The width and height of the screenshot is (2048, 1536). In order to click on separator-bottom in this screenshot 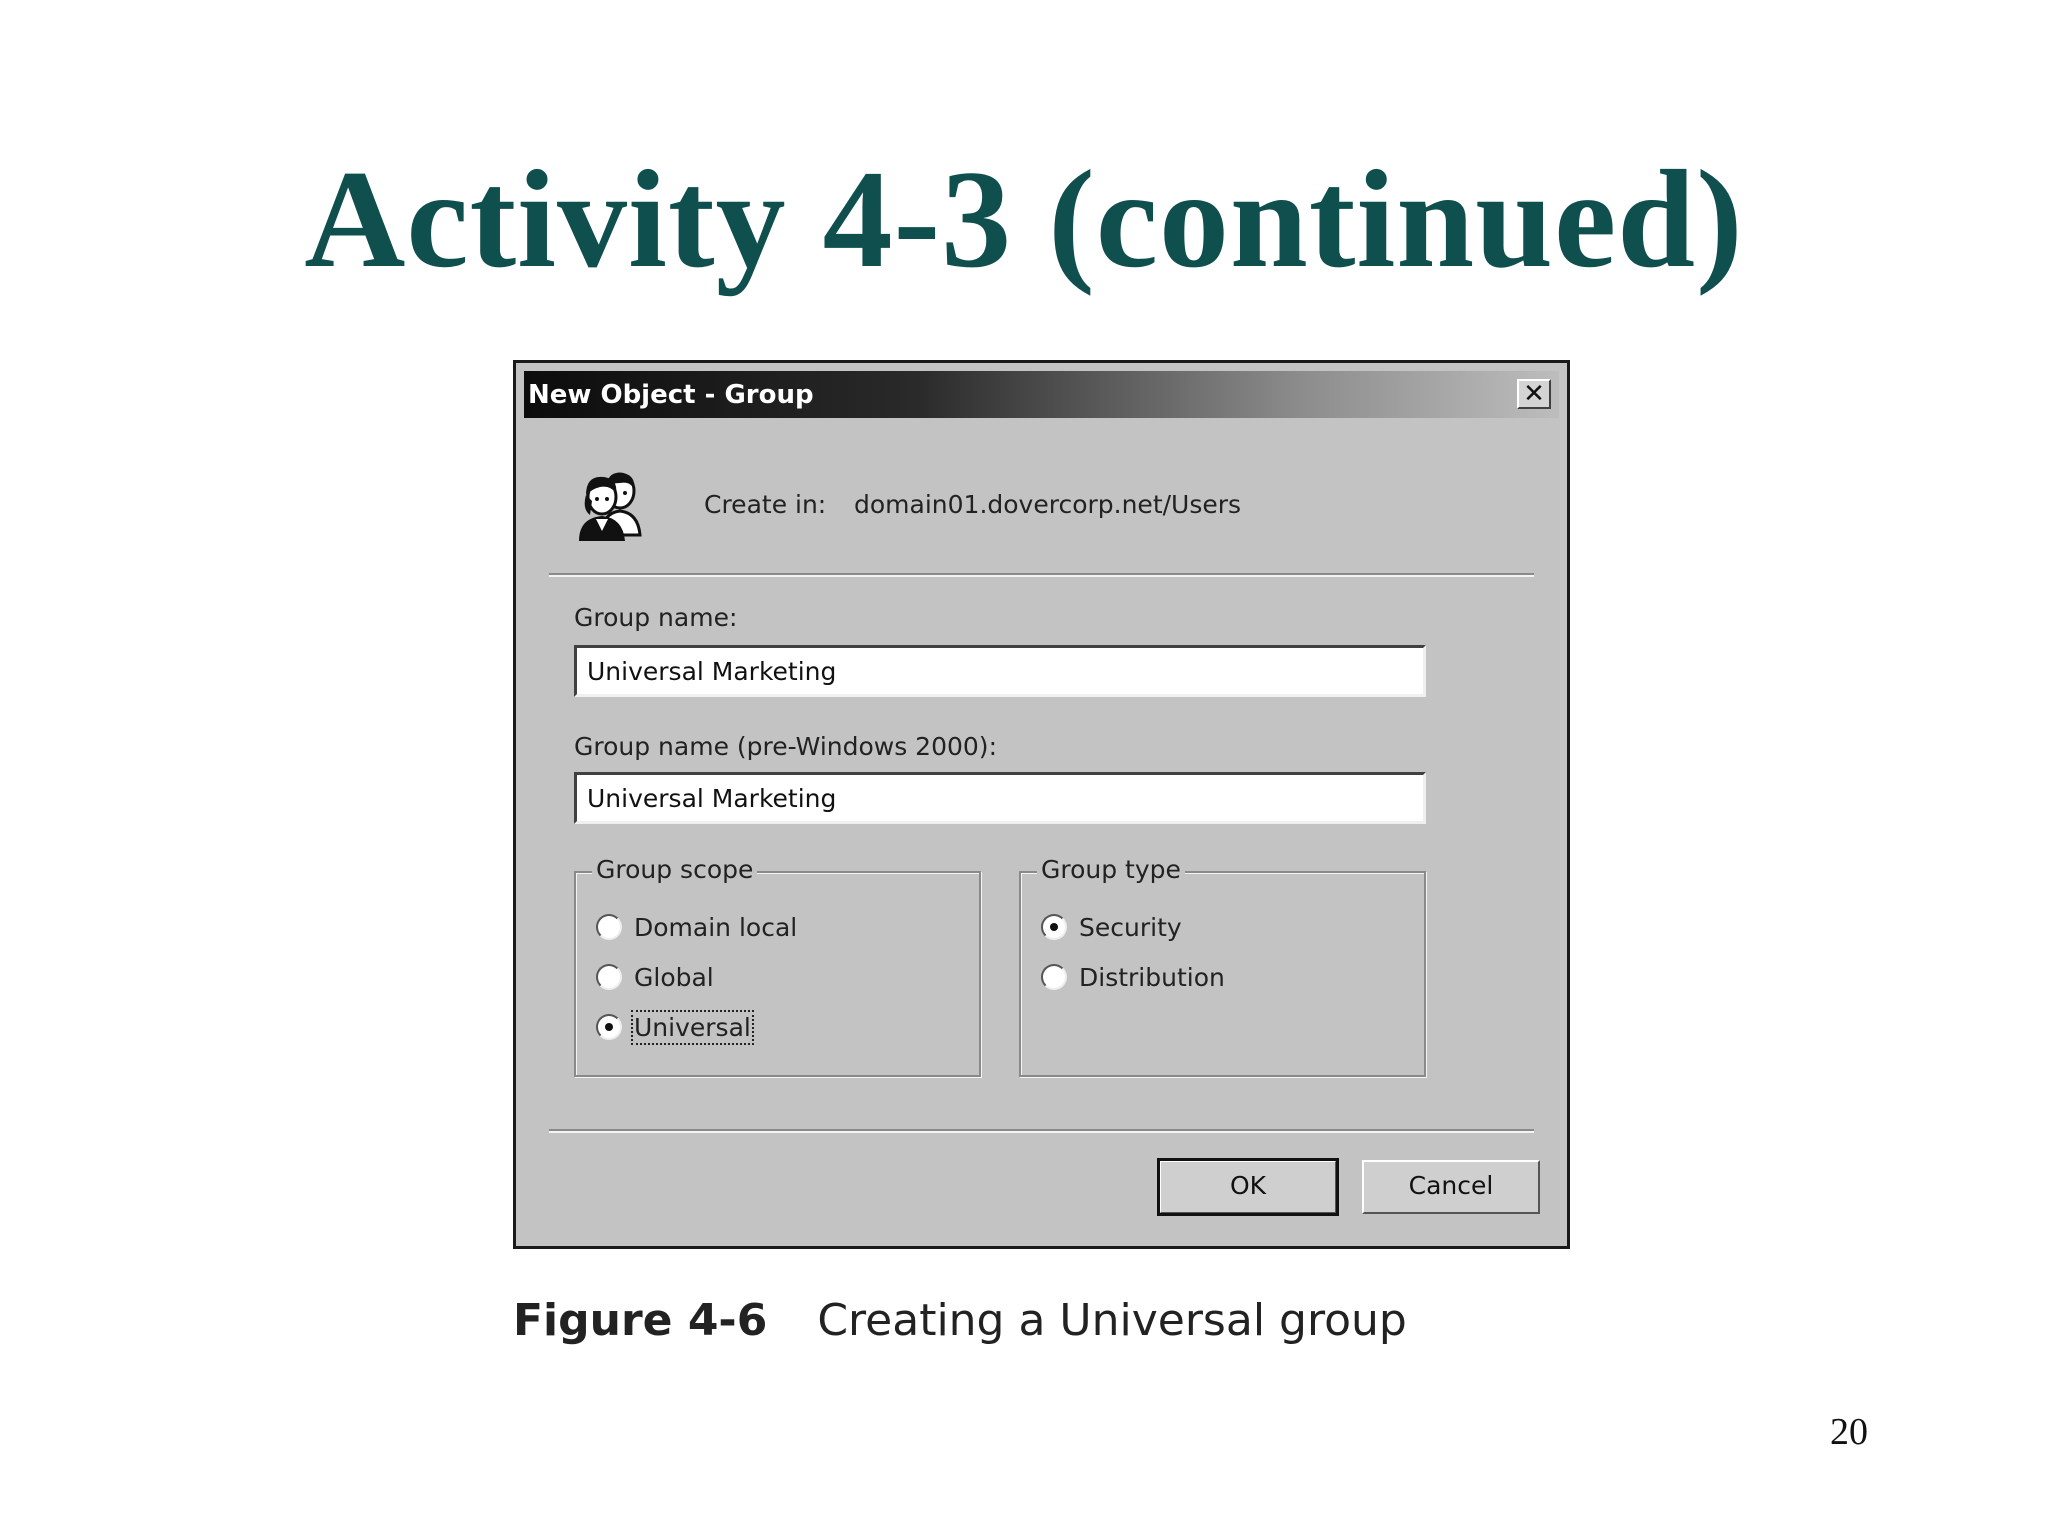, I will do `click(1041, 1131)`.